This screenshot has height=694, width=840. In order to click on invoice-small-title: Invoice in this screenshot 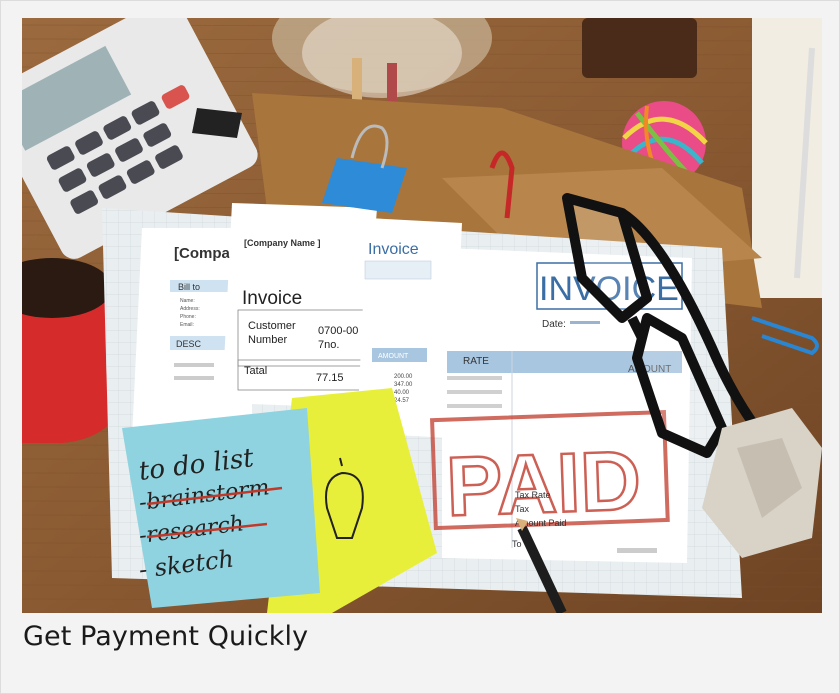, I will do `click(272, 298)`.